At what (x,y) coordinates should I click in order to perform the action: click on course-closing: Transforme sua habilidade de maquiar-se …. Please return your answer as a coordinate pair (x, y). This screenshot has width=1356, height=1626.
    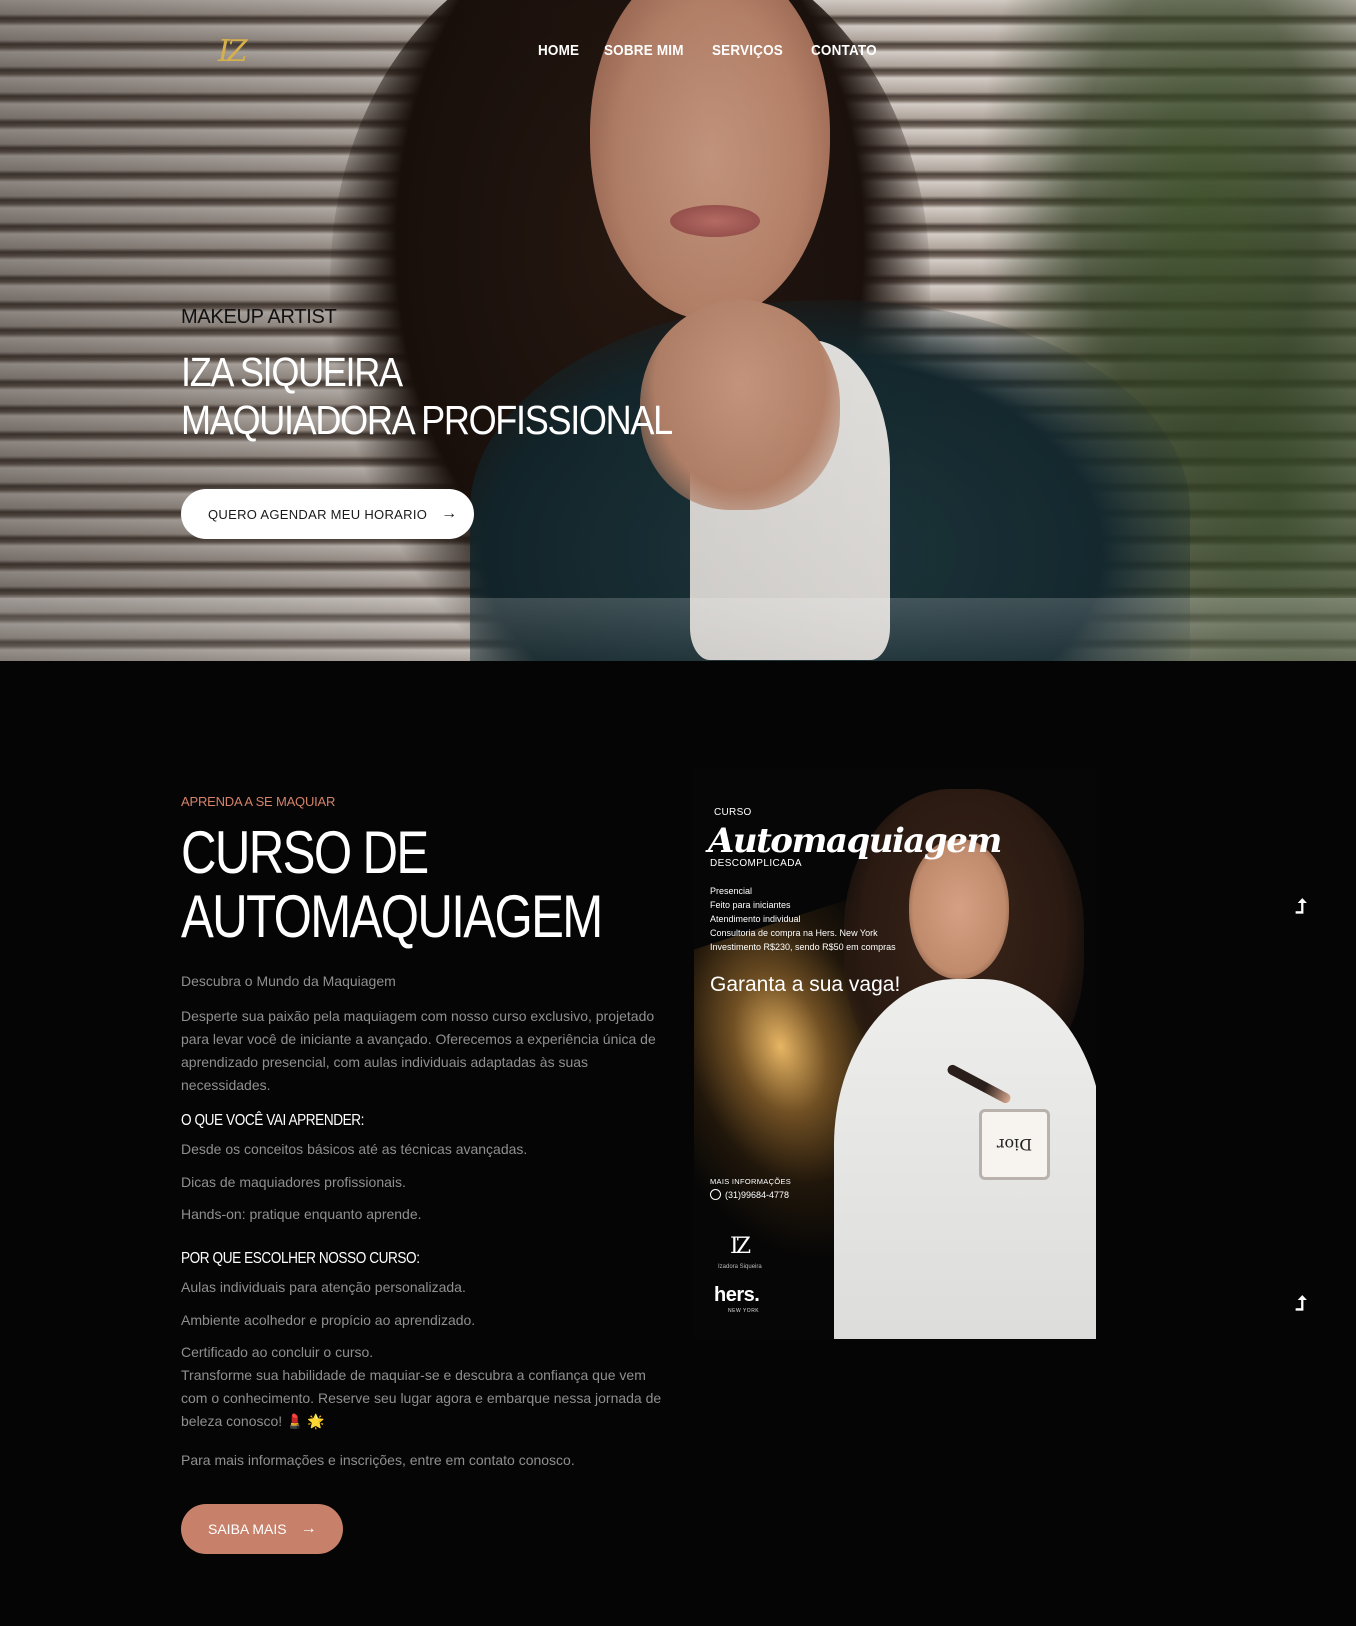
    Looking at the image, I should click on (421, 1398).